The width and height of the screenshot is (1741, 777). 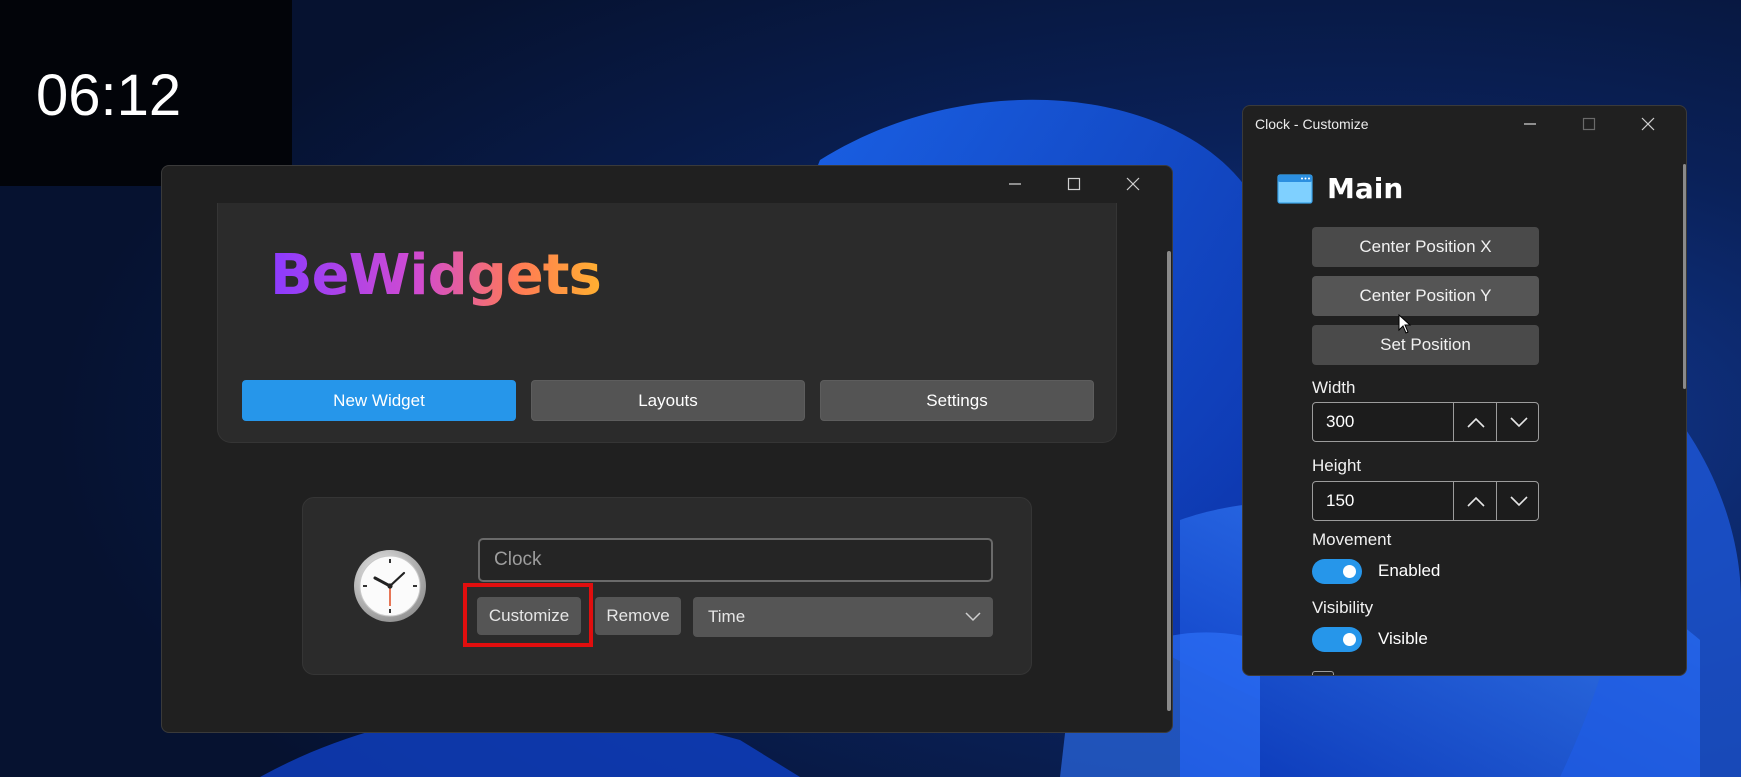 What do you see at coordinates (1383, 422) in the screenshot?
I see `width-value: 300` at bounding box center [1383, 422].